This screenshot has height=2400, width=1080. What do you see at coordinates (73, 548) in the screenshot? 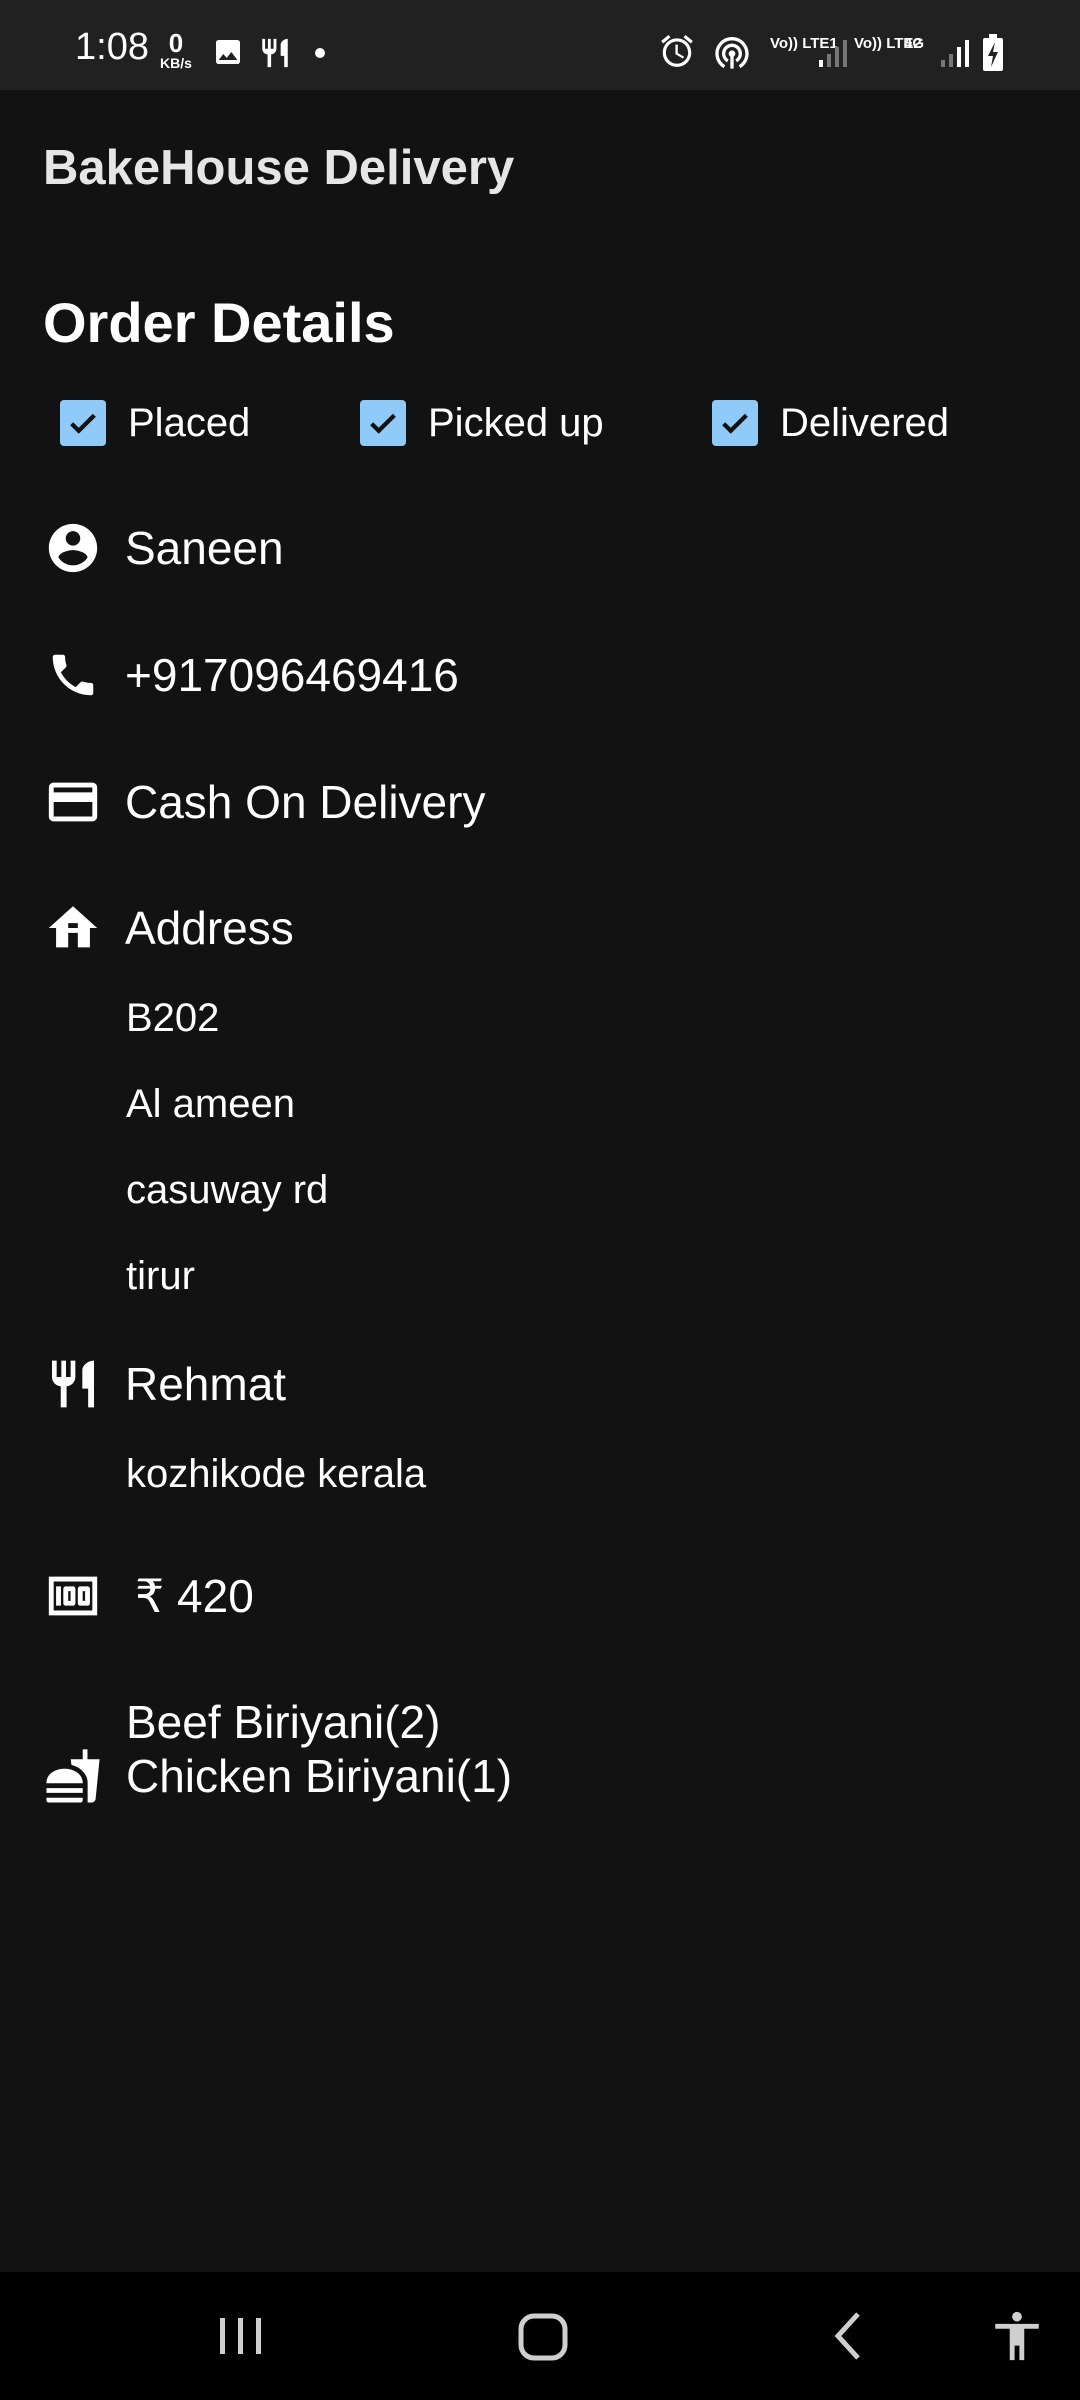
I see `account-circle-icon` at bounding box center [73, 548].